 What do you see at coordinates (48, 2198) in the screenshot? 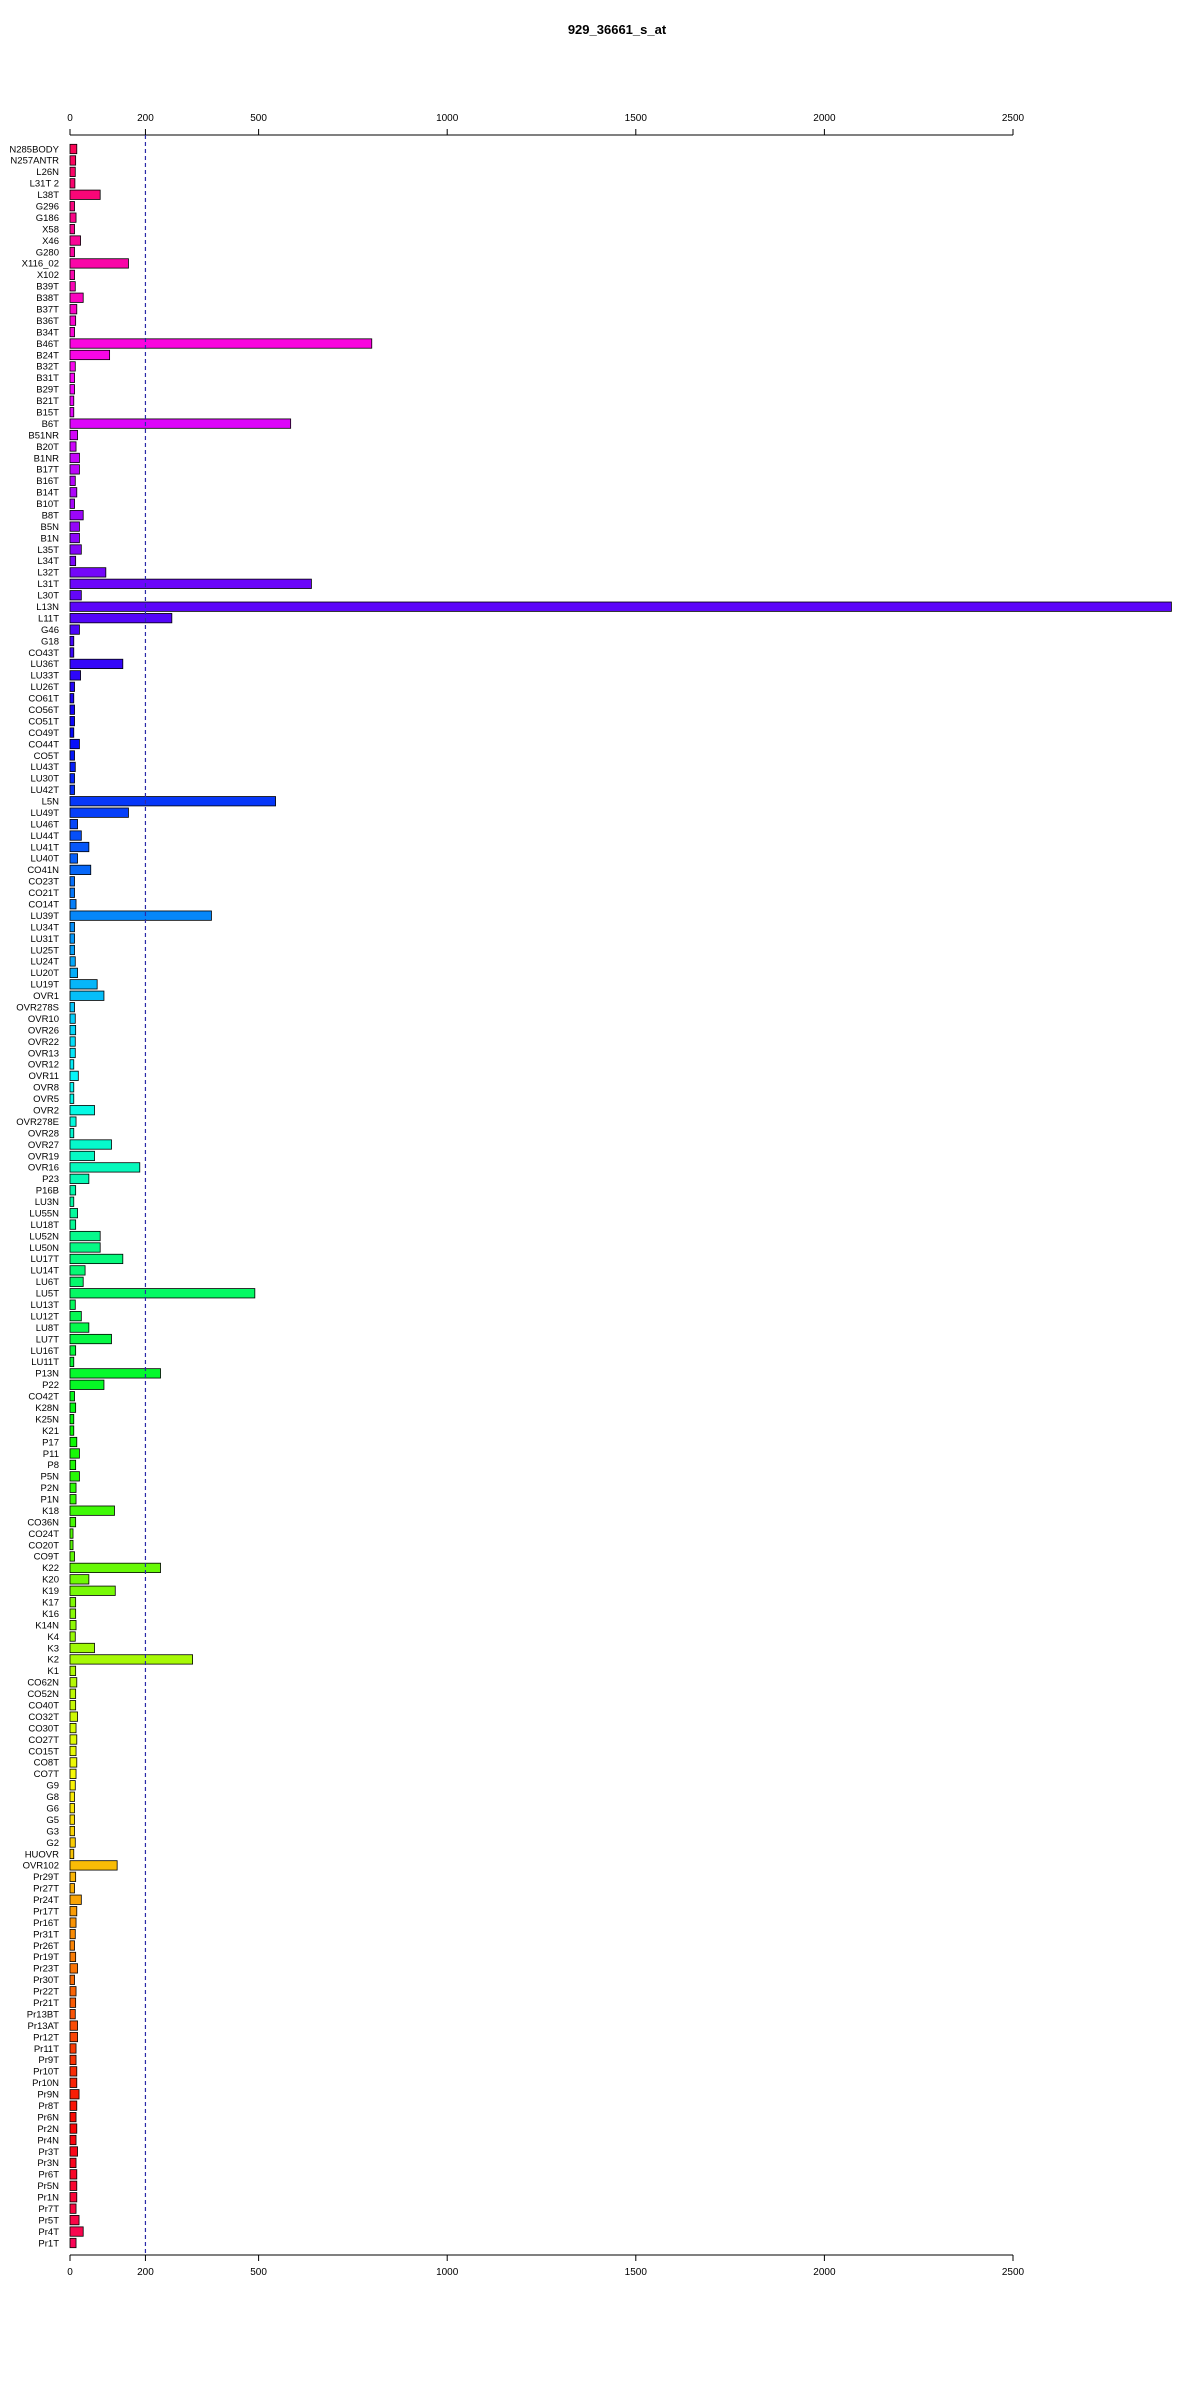
I see `category-label: Pr1N` at bounding box center [48, 2198].